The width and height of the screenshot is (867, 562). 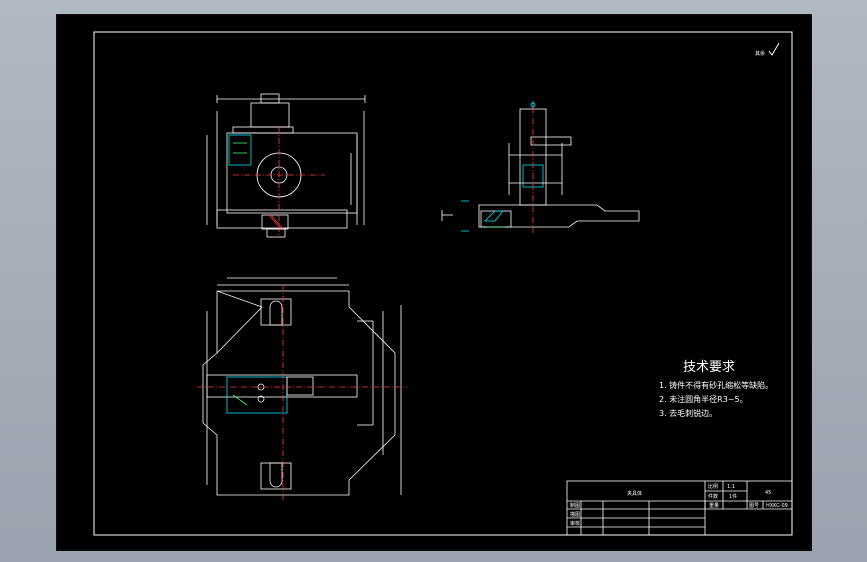 What do you see at coordinates (716, 385) in the screenshot?
I see `requirement-item-1: 1. 铸件不得有砂孔缩松等缺陷。` at bounding box center [716, 385].